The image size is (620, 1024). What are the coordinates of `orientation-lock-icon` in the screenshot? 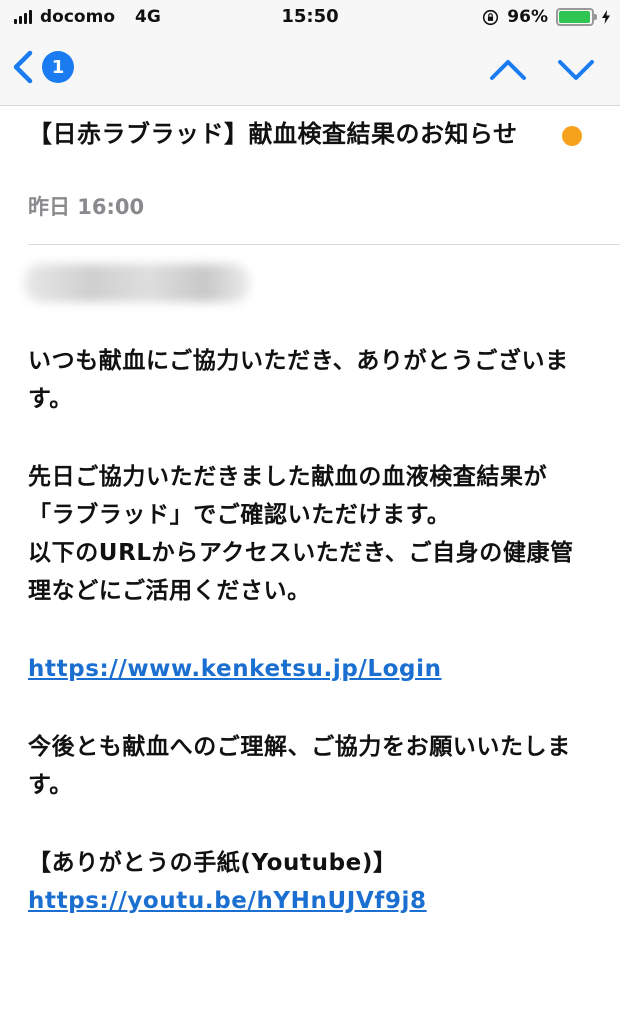 It's located at (491, 17).